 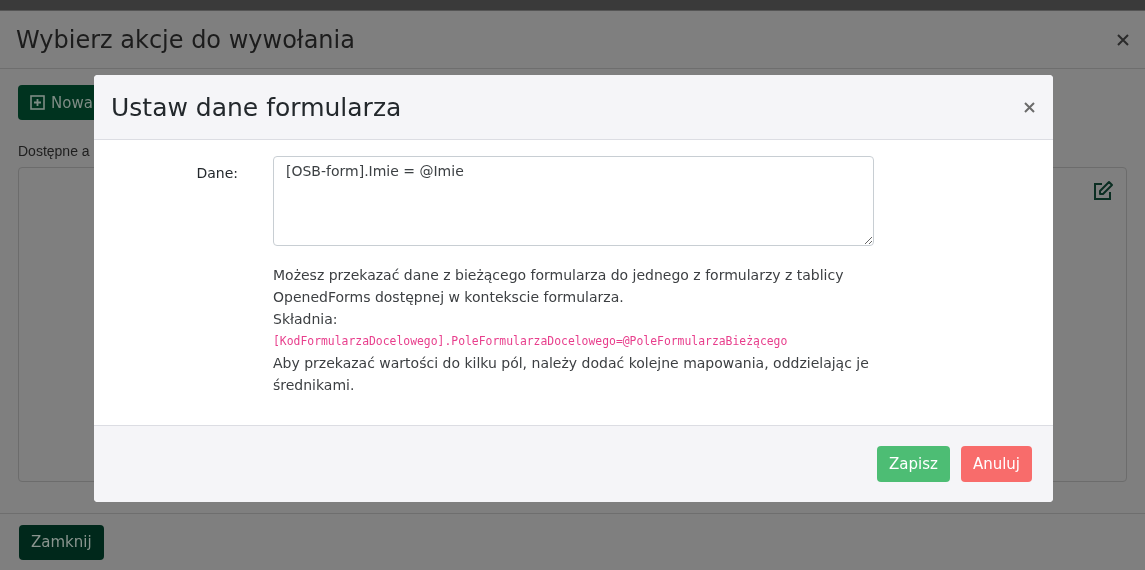 I want to click on plus-square-icon, so click(x=37, y=102).